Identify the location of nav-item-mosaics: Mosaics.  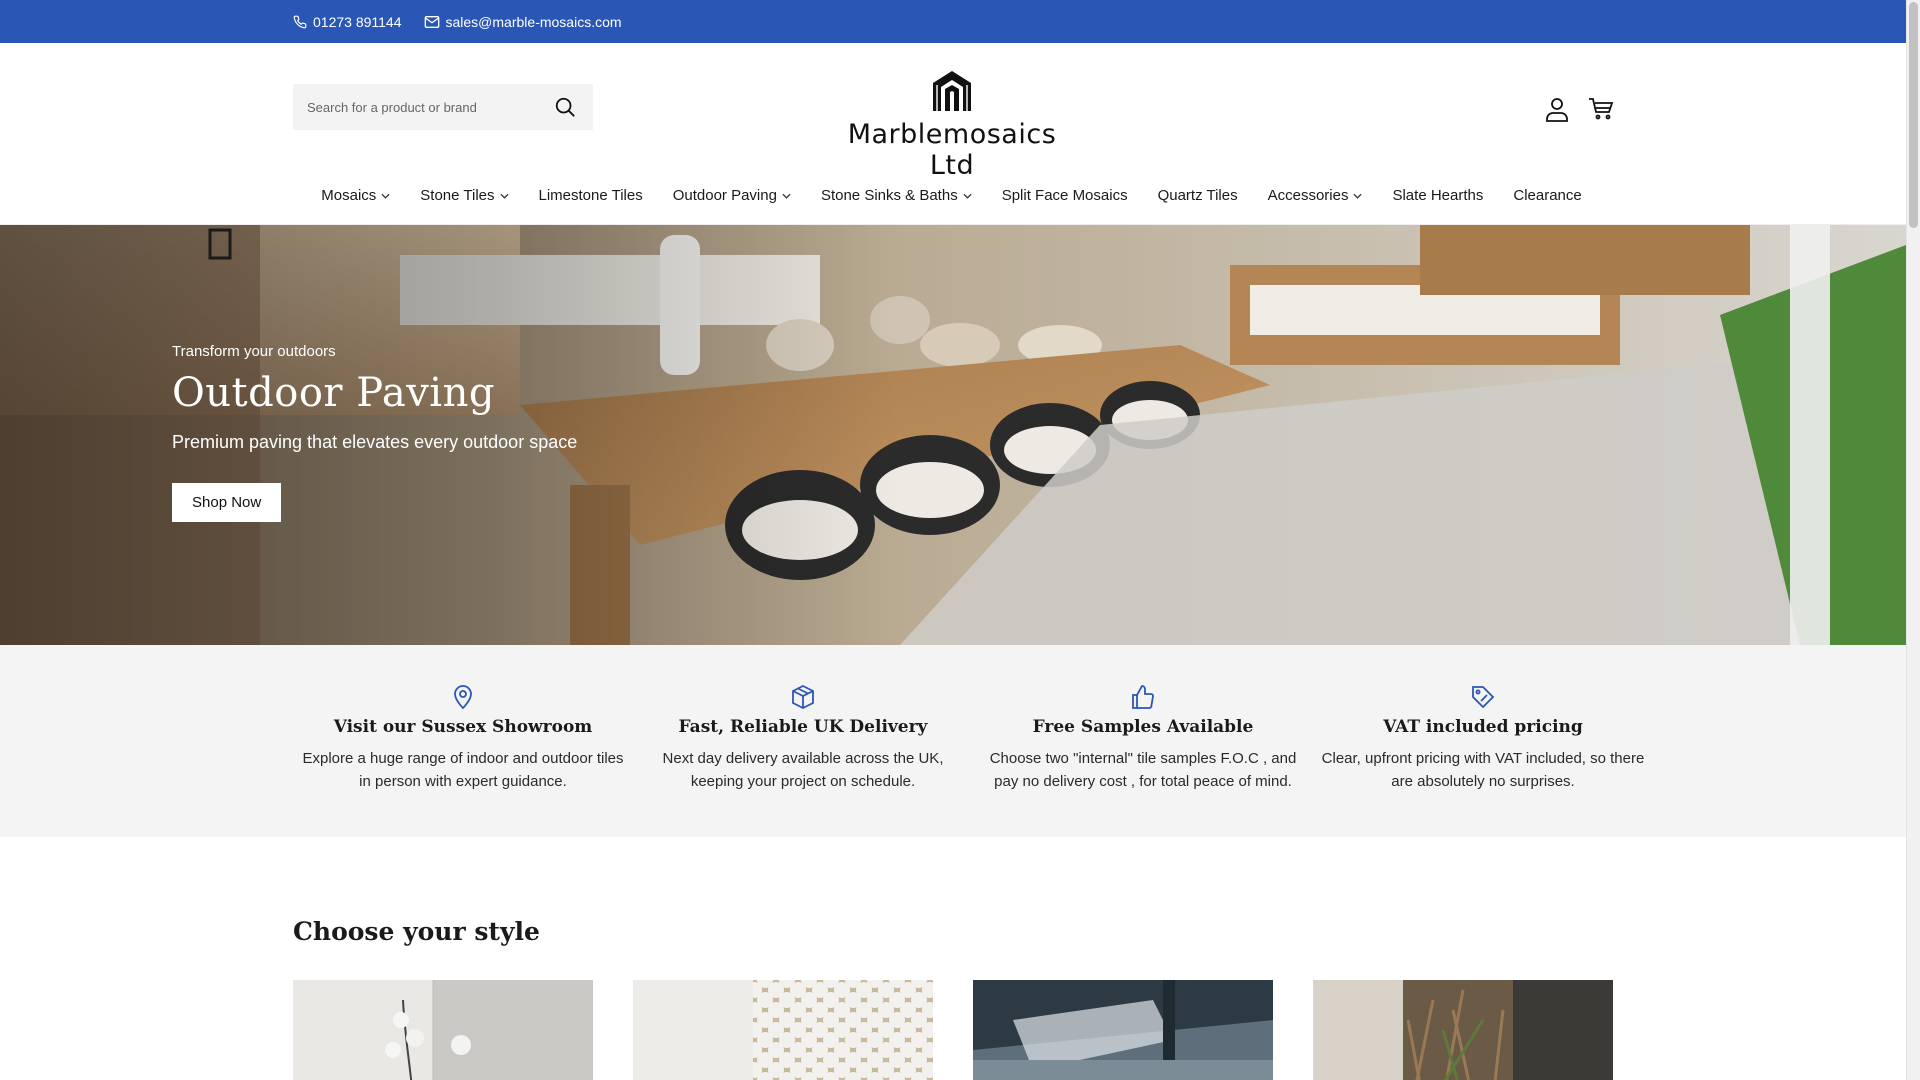
(355, 195).